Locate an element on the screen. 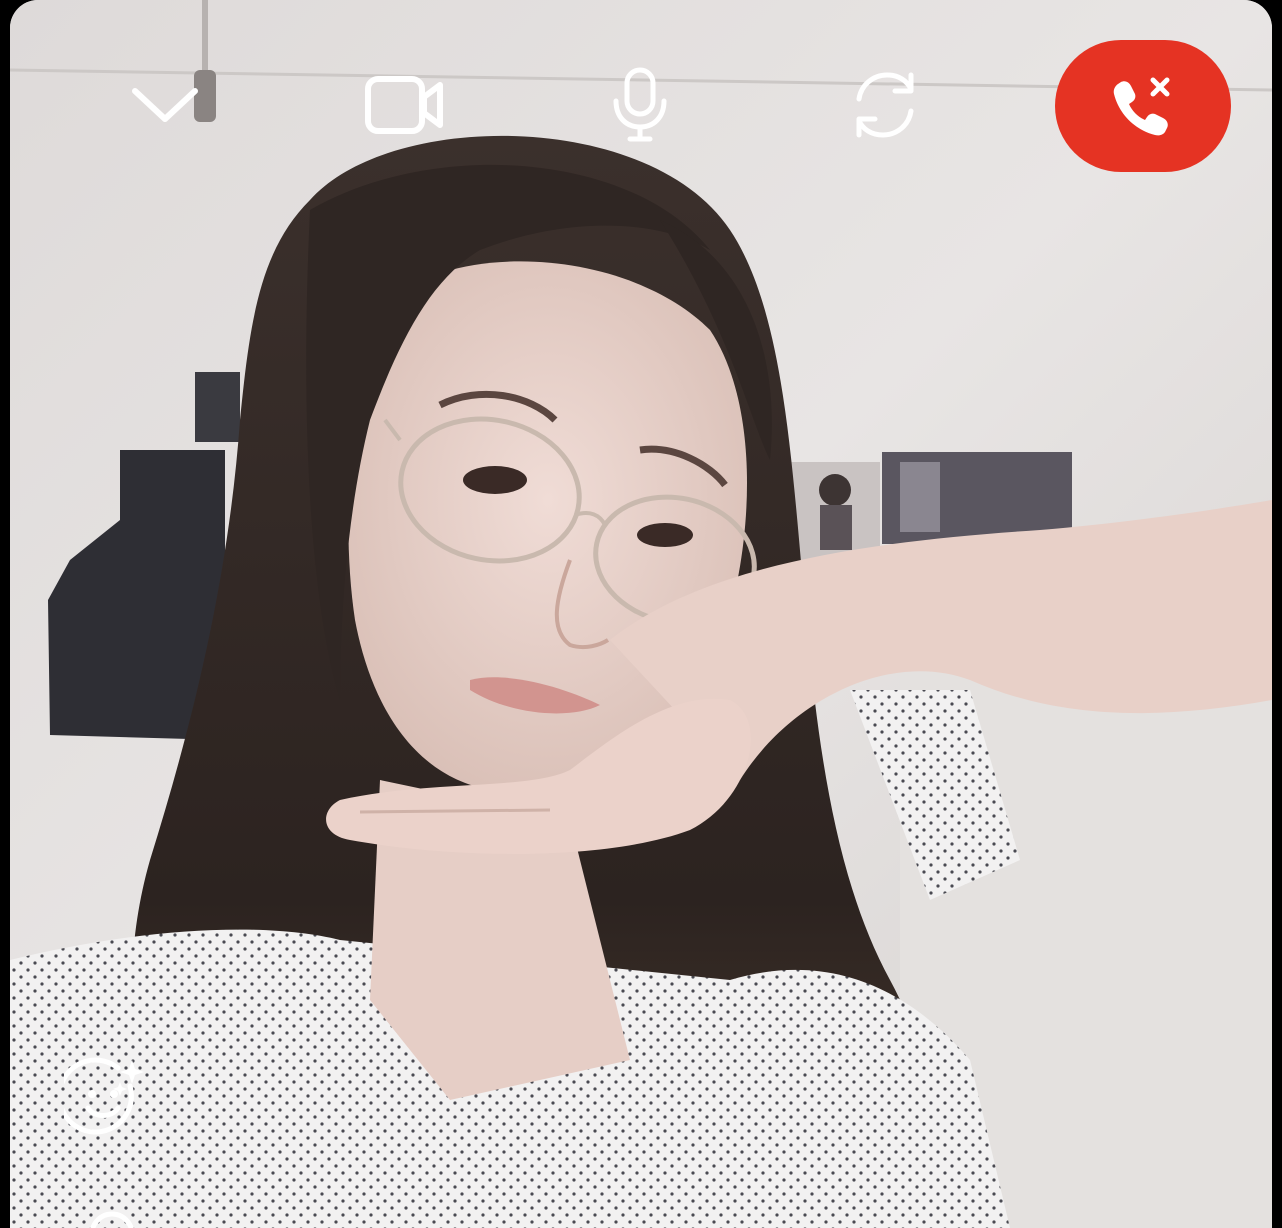 The image size is (1282, 1228). microphone-toggle-button is located at coordinates (640, 105).